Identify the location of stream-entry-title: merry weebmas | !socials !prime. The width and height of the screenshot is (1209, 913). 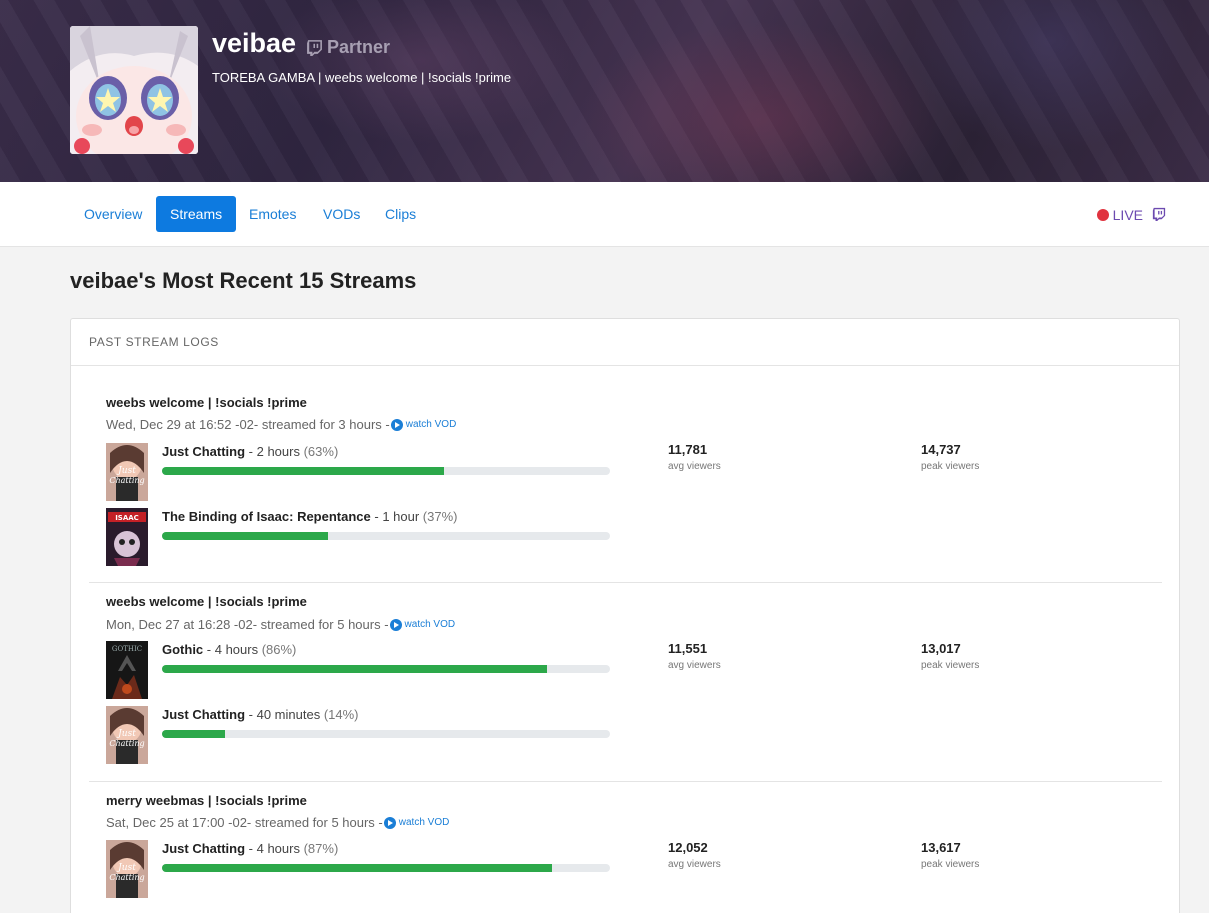
(206, 800).